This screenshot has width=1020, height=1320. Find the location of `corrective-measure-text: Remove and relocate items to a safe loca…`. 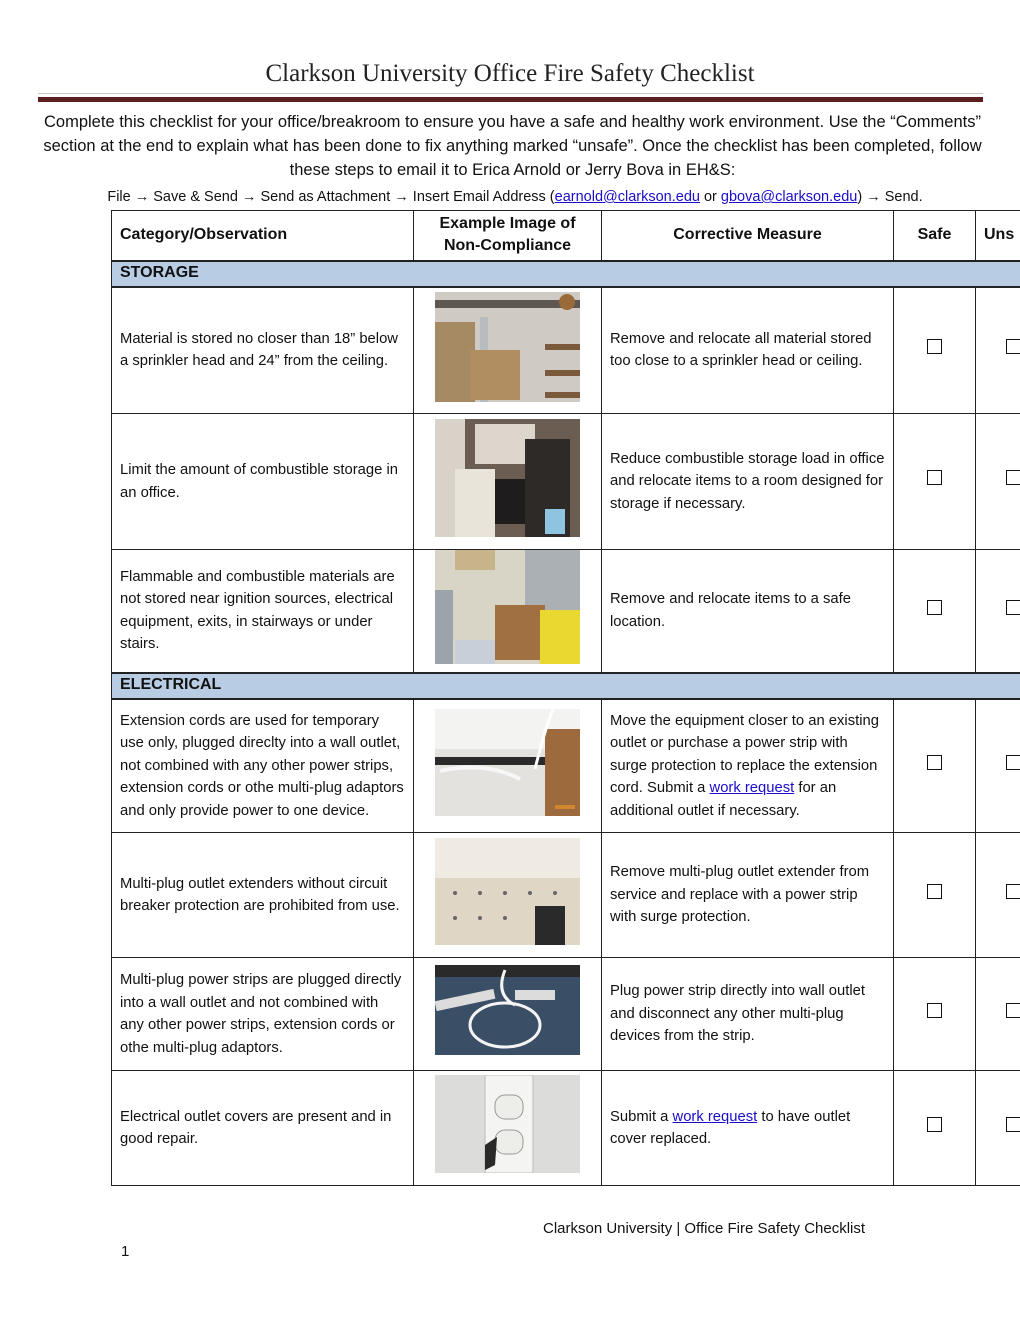

corrective-measure-text: Remove and relocate items to a safe loca… is located at coordinates (747, 611).